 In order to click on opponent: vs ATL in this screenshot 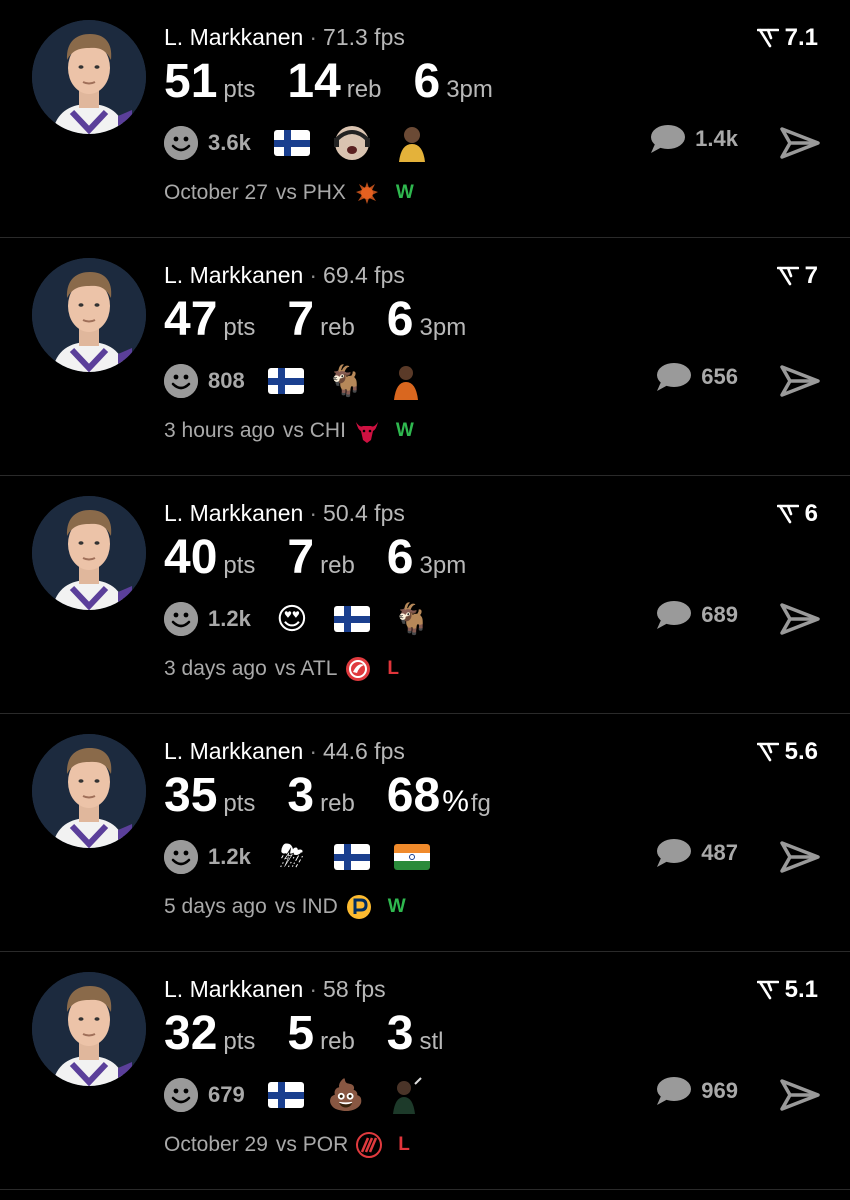, I will do `click(306, 668)`.